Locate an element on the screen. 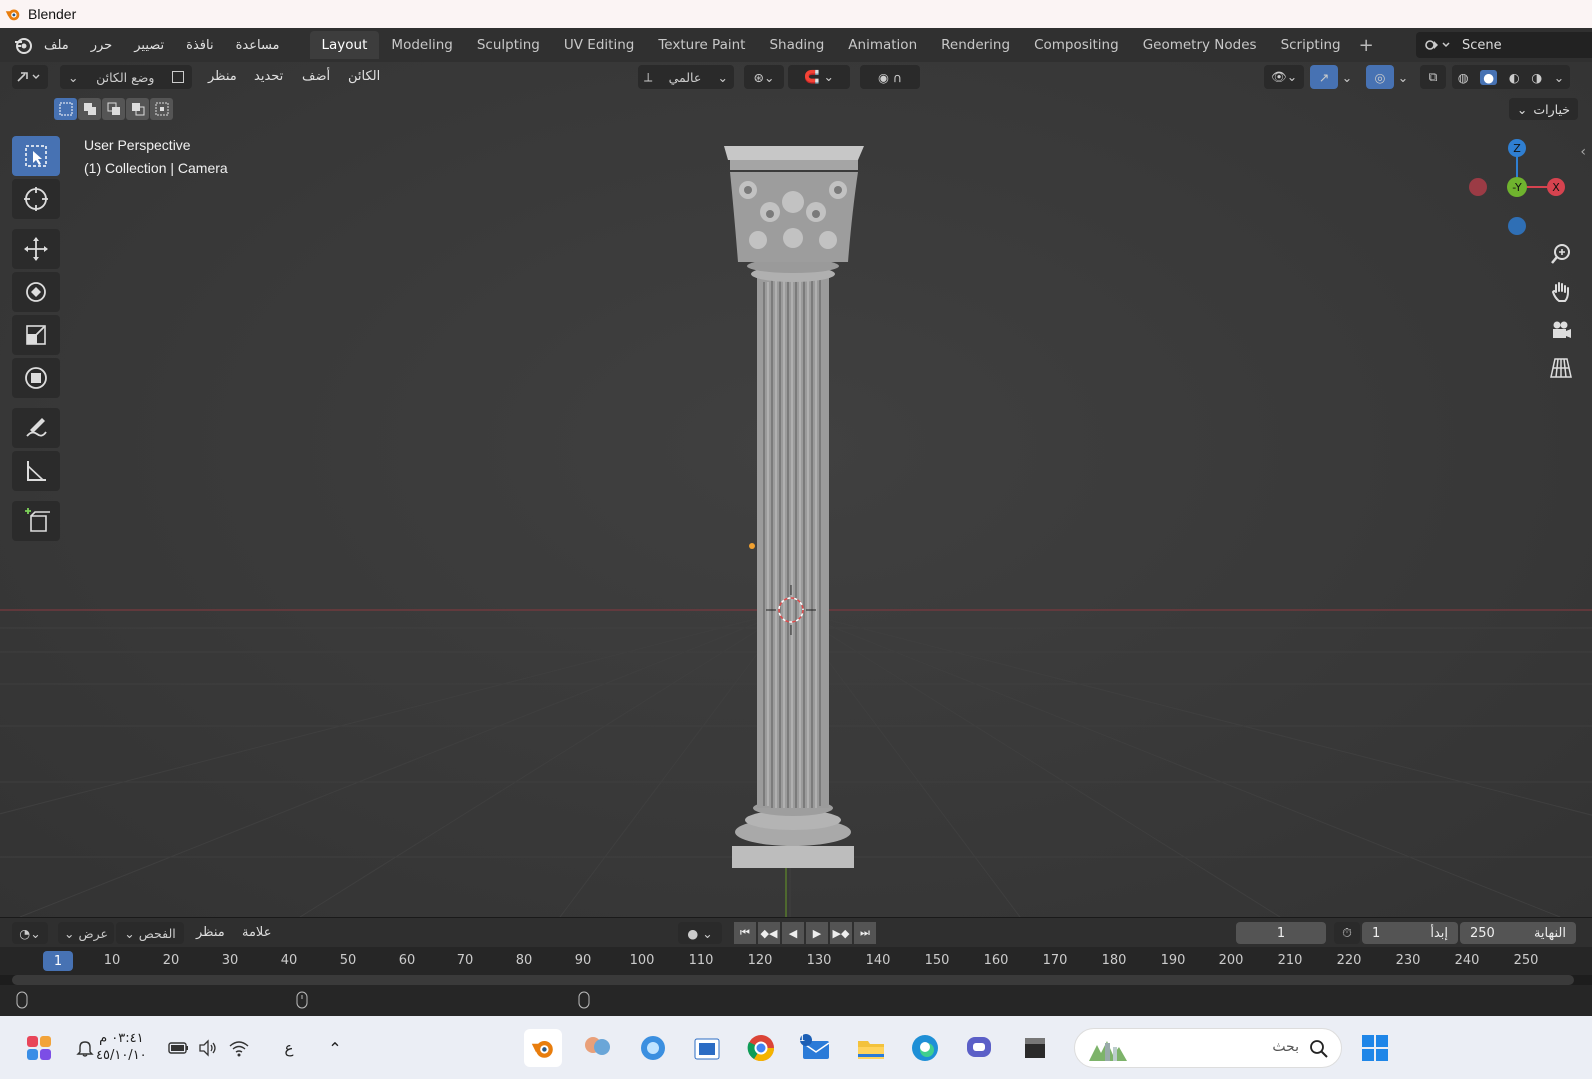  timeline-view-menu: ⌄ عرض is located at coordinates (86, 933).